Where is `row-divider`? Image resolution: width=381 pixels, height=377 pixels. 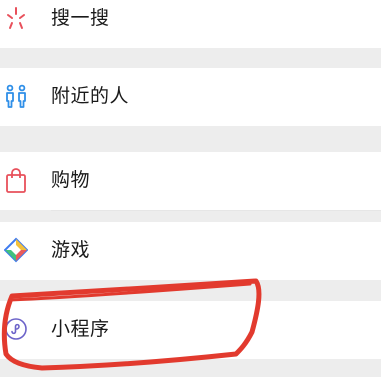
row-divider is located at coordinates (216, 210).